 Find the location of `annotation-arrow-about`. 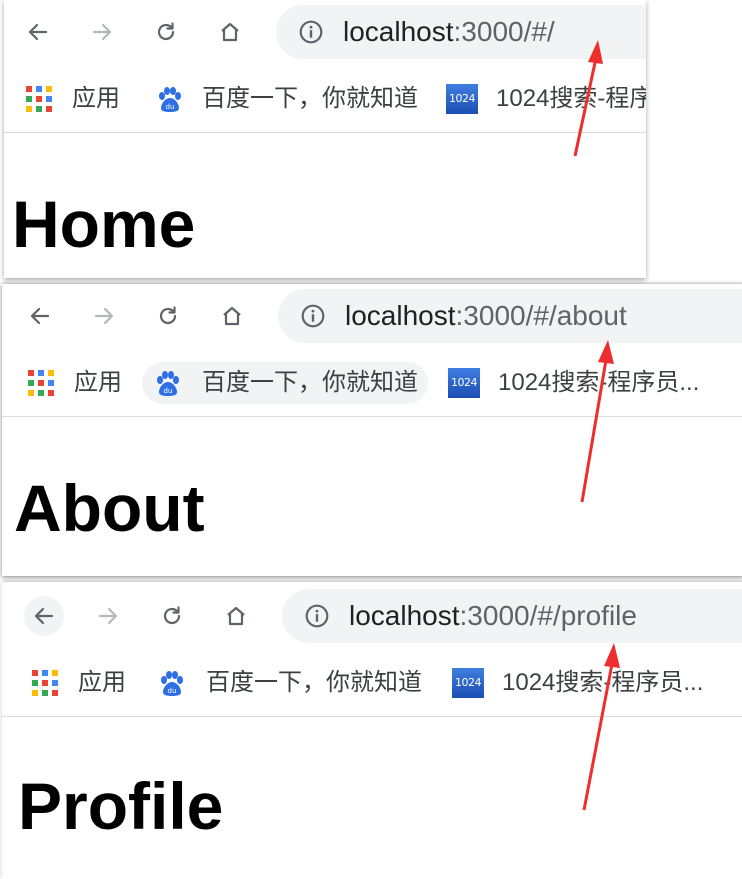

annotation-arrow-about is located at coordinates (597, 421).